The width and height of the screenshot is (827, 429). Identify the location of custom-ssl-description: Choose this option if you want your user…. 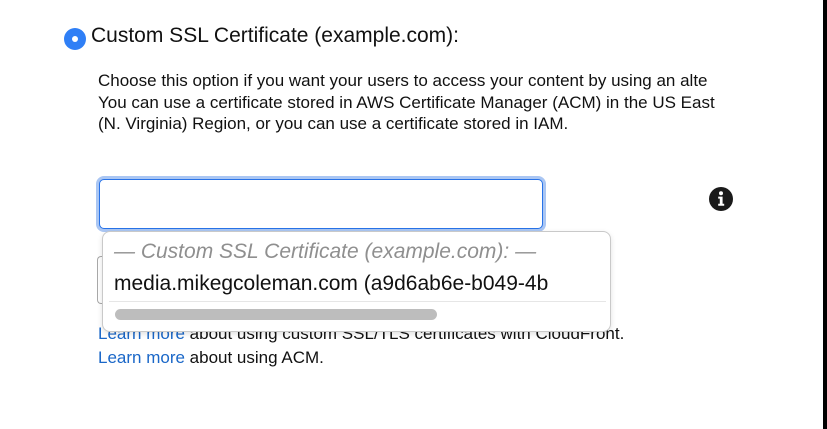
(460, 102).